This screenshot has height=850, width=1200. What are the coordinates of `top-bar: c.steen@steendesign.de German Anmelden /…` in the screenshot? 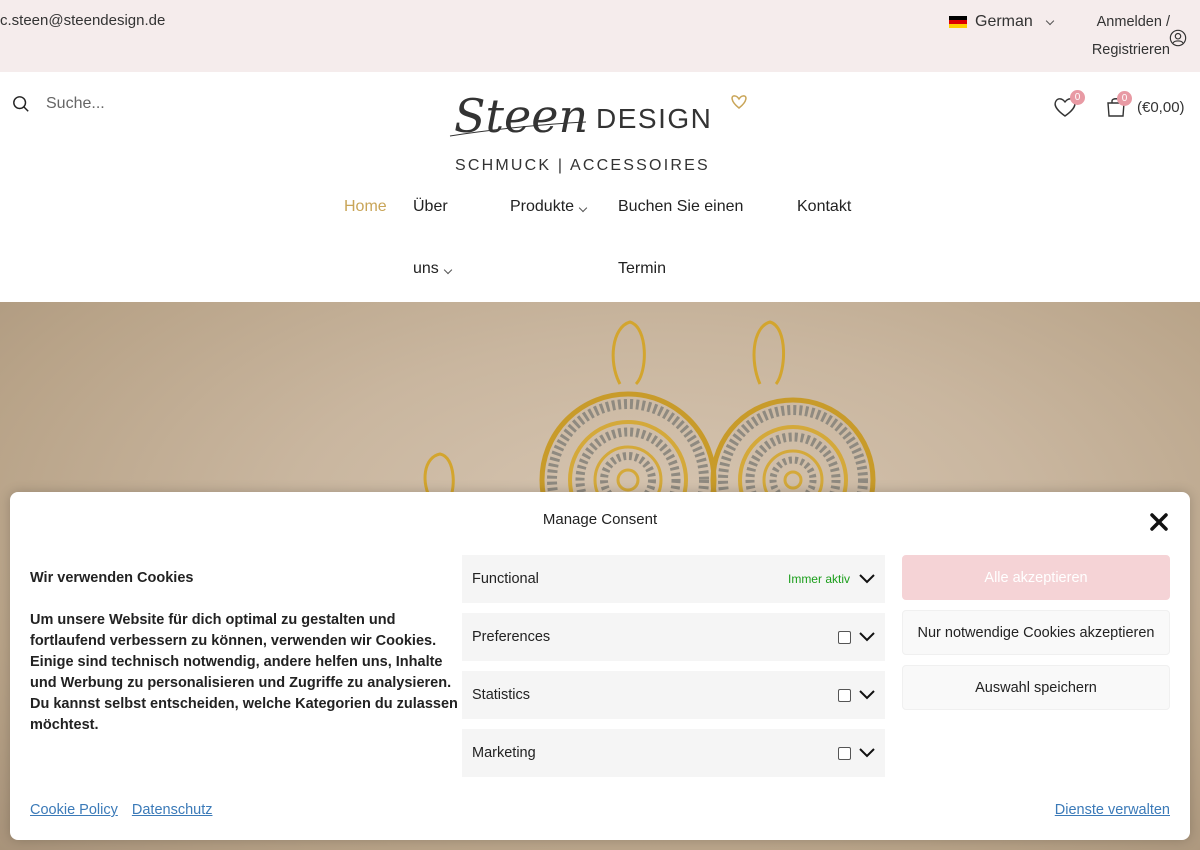 It's located at (600, 36).